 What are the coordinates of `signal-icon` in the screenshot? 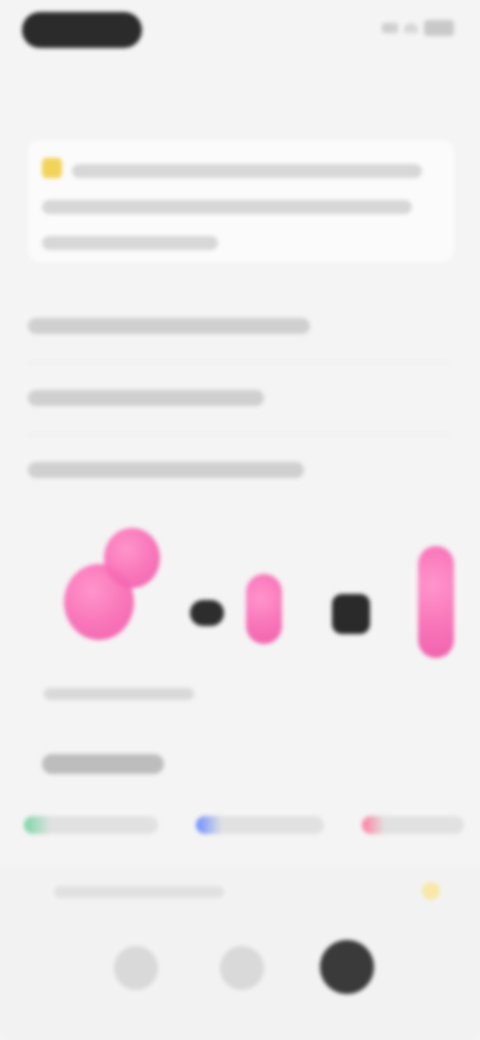 It's located at (390, 28).